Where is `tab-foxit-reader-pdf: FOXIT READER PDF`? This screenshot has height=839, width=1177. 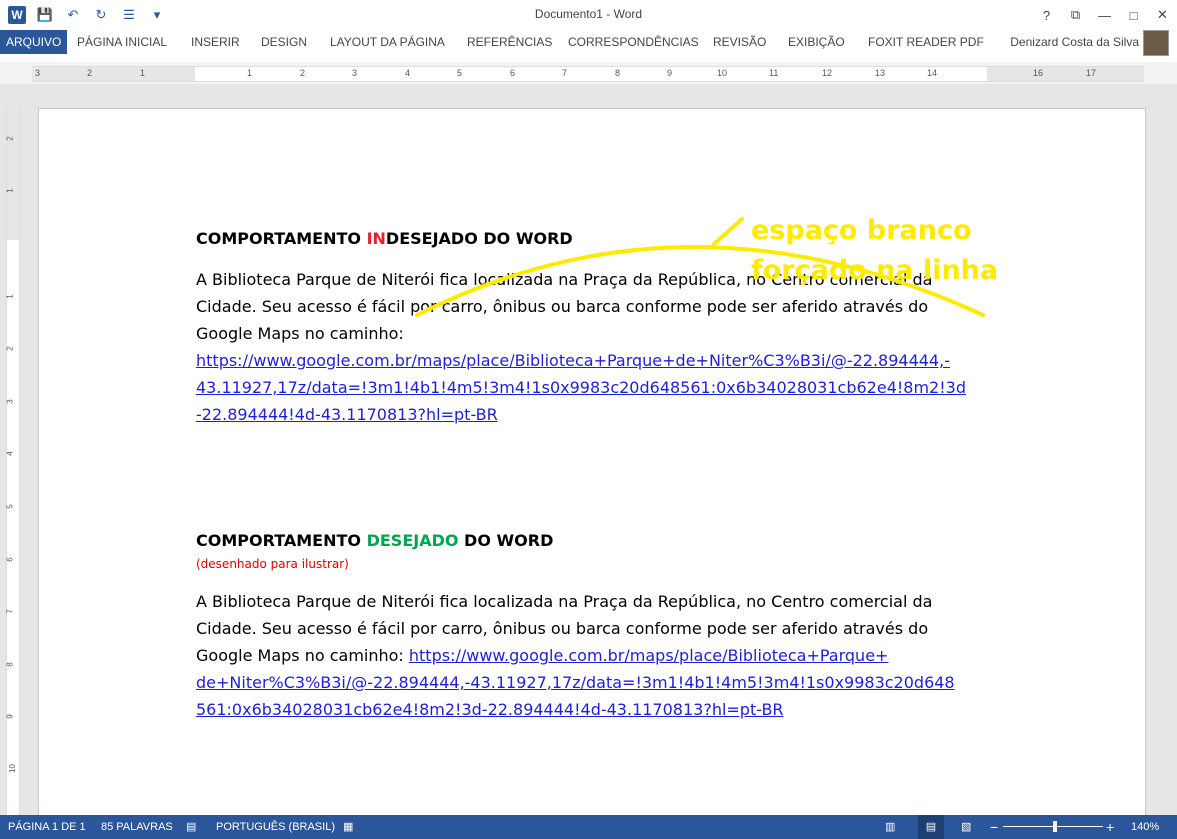
tab-foxit-reader-pdf: FOXIT READER PDF is located at coordinates (926, 42).